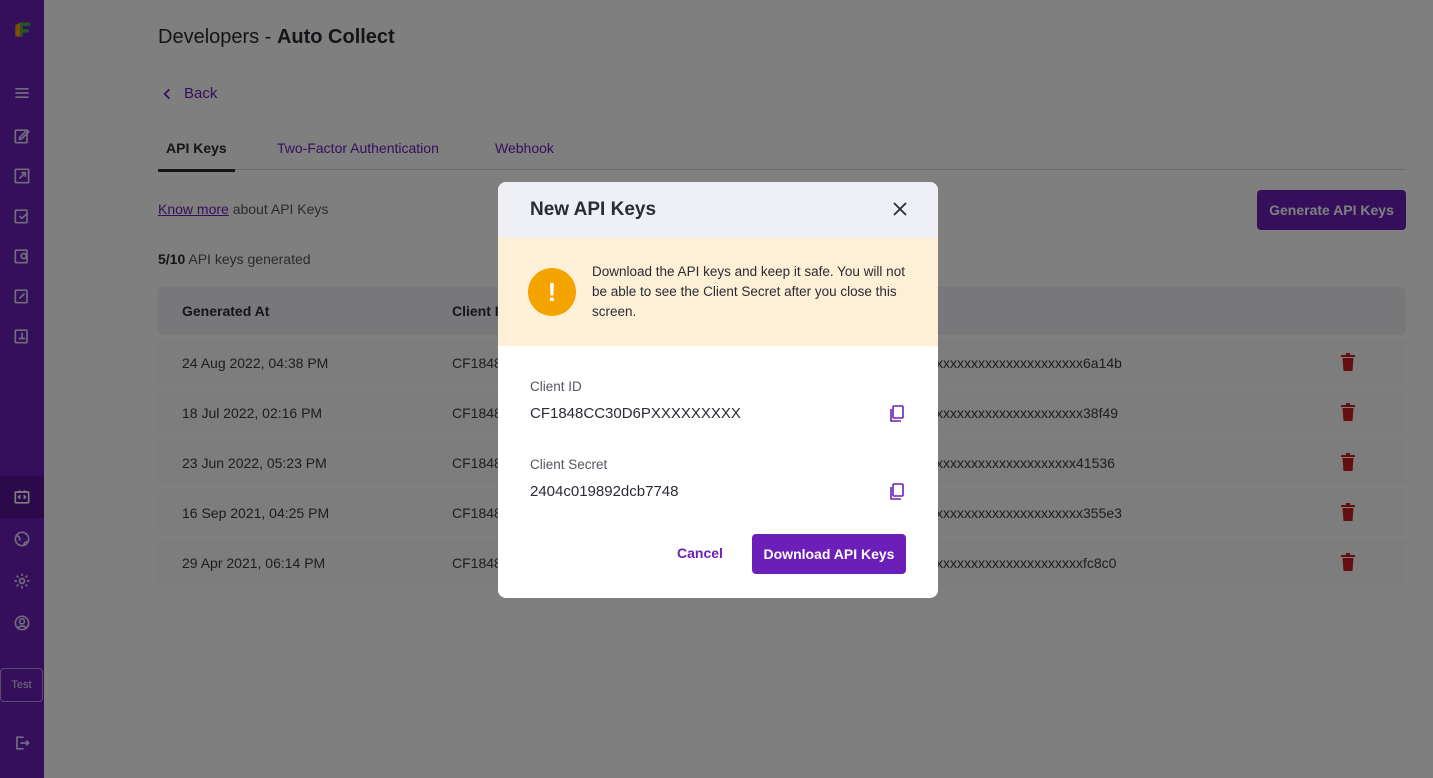 The width and height of the screenshot is (1433, 778). Describe the element at coordinates (896, 492) in the screenshot. I see `copy-client-secret-icon` at that location.